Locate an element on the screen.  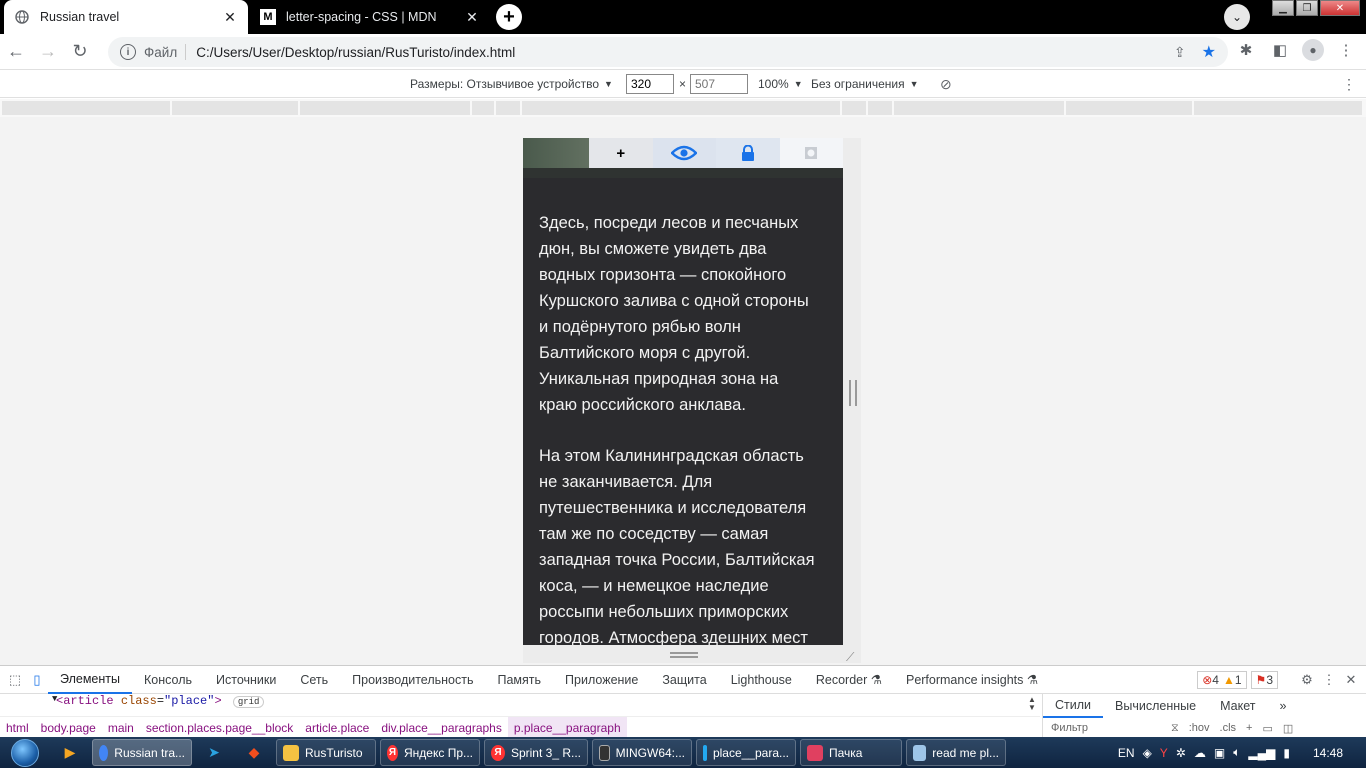
clock: 14:48 is located at coordinates (1328, 753).